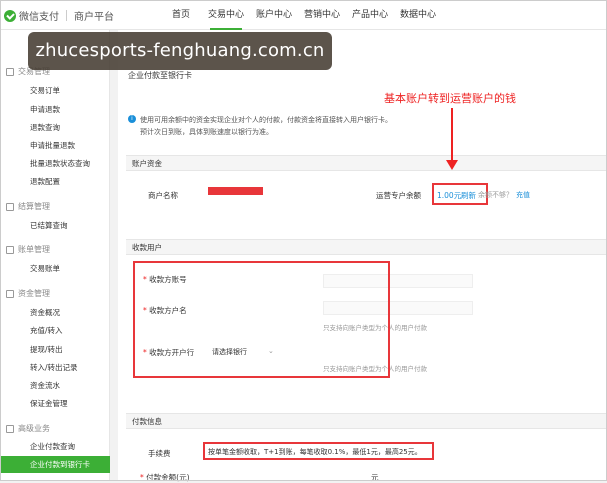 The image size is (607, 483). I want to click on trade-icon, so click(10, 71).